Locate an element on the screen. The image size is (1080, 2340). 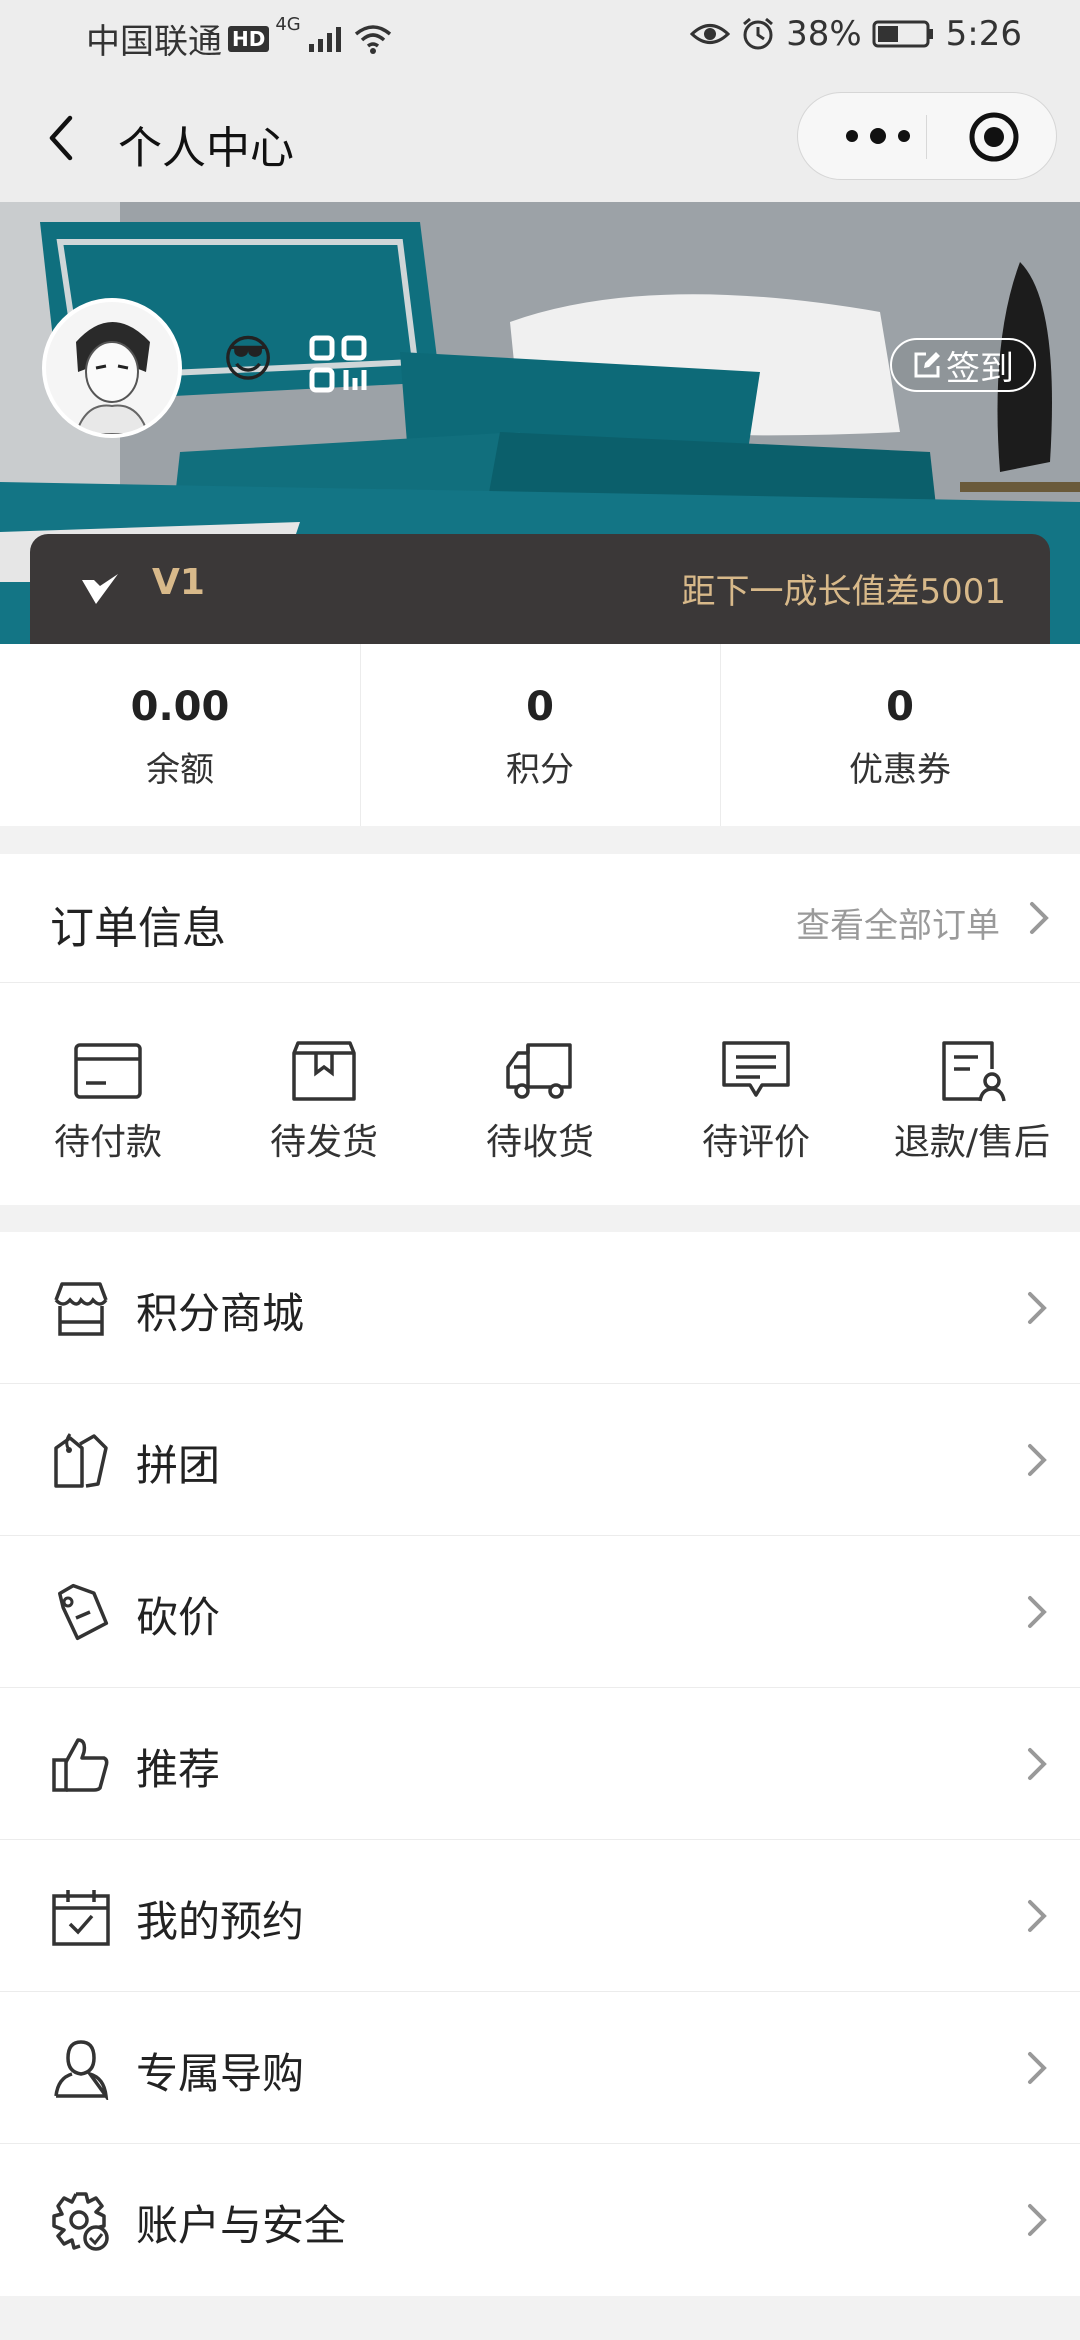
menu-item-label: 积分商城 is located at coordinates (220, 1313).